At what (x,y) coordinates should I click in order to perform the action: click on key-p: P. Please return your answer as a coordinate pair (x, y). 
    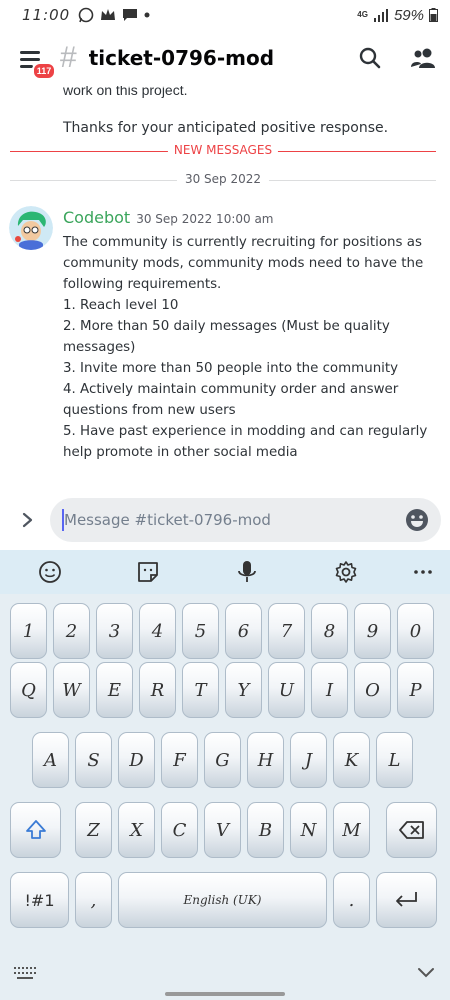
    Looking at the image, I should click on (415, 690).